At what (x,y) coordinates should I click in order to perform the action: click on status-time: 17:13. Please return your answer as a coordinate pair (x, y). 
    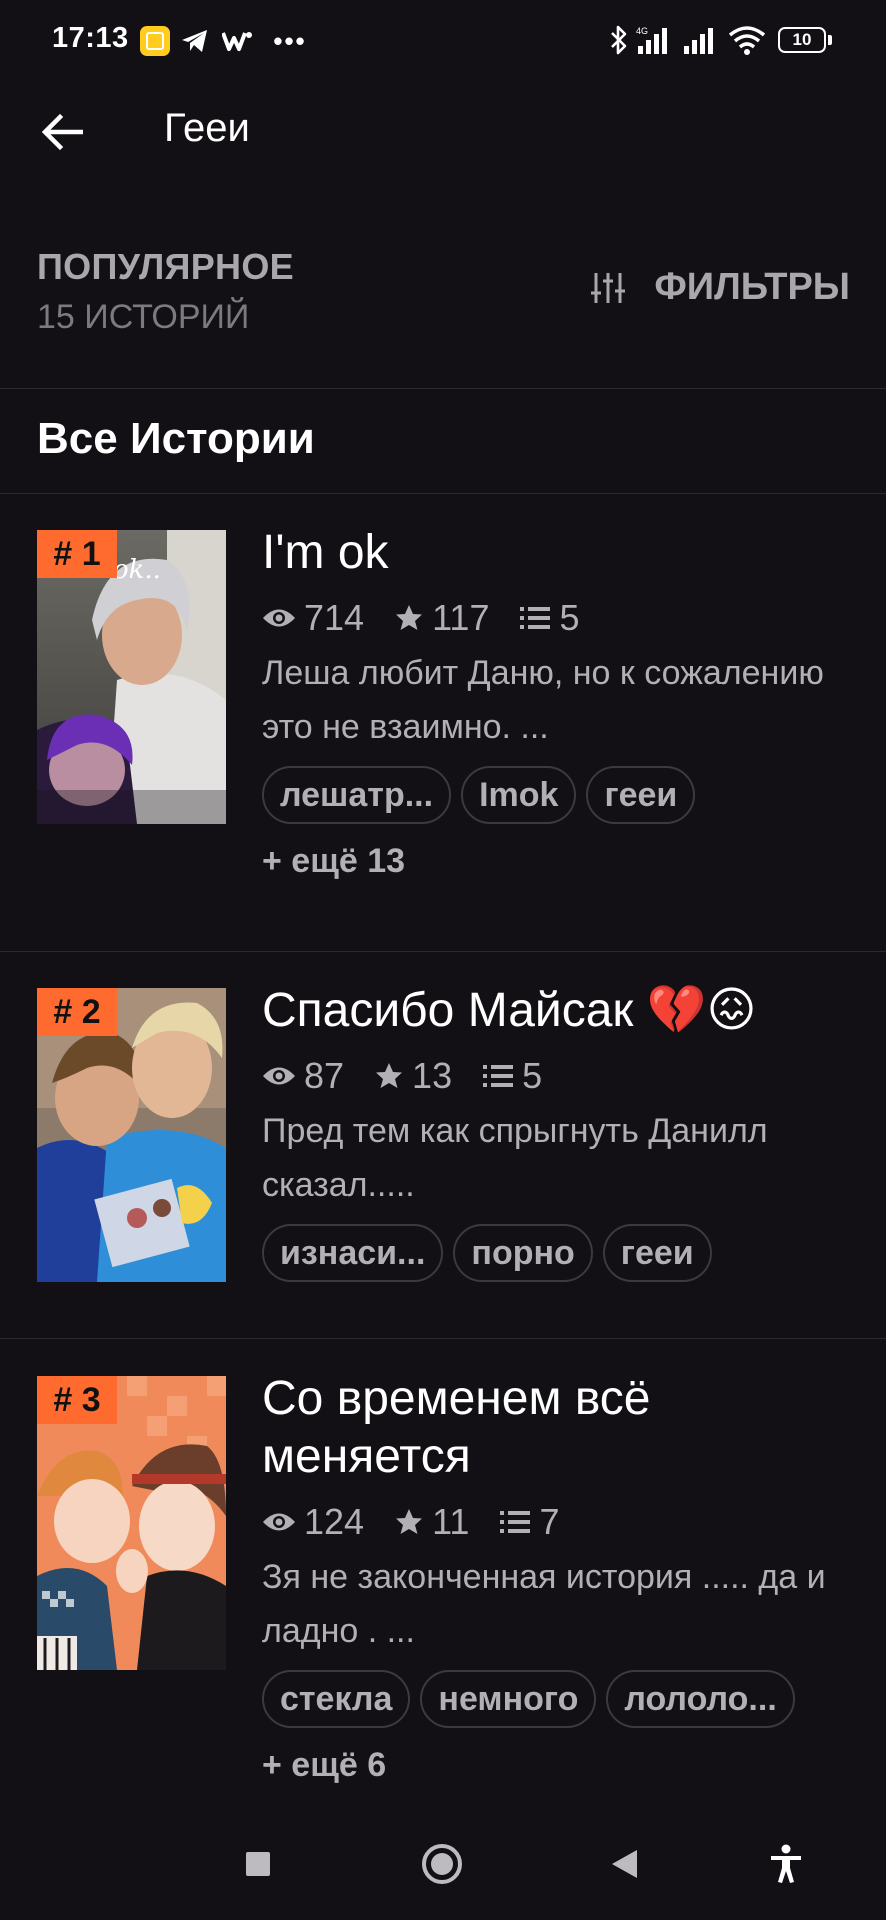
    Looking at the image, I should click on (90, 38).